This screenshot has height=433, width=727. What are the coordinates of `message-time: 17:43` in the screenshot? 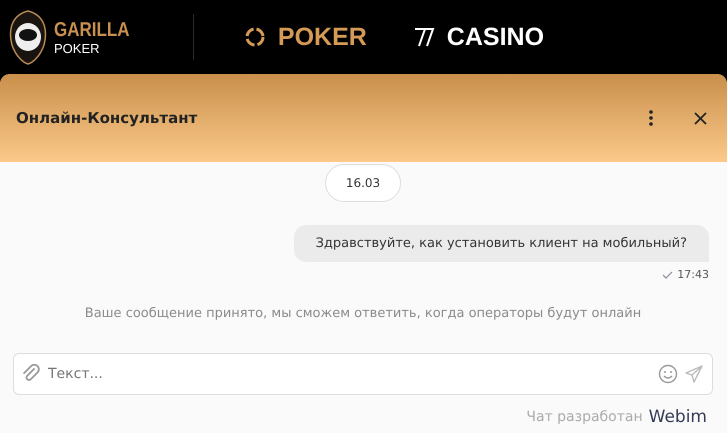 It's located at (693, 274).